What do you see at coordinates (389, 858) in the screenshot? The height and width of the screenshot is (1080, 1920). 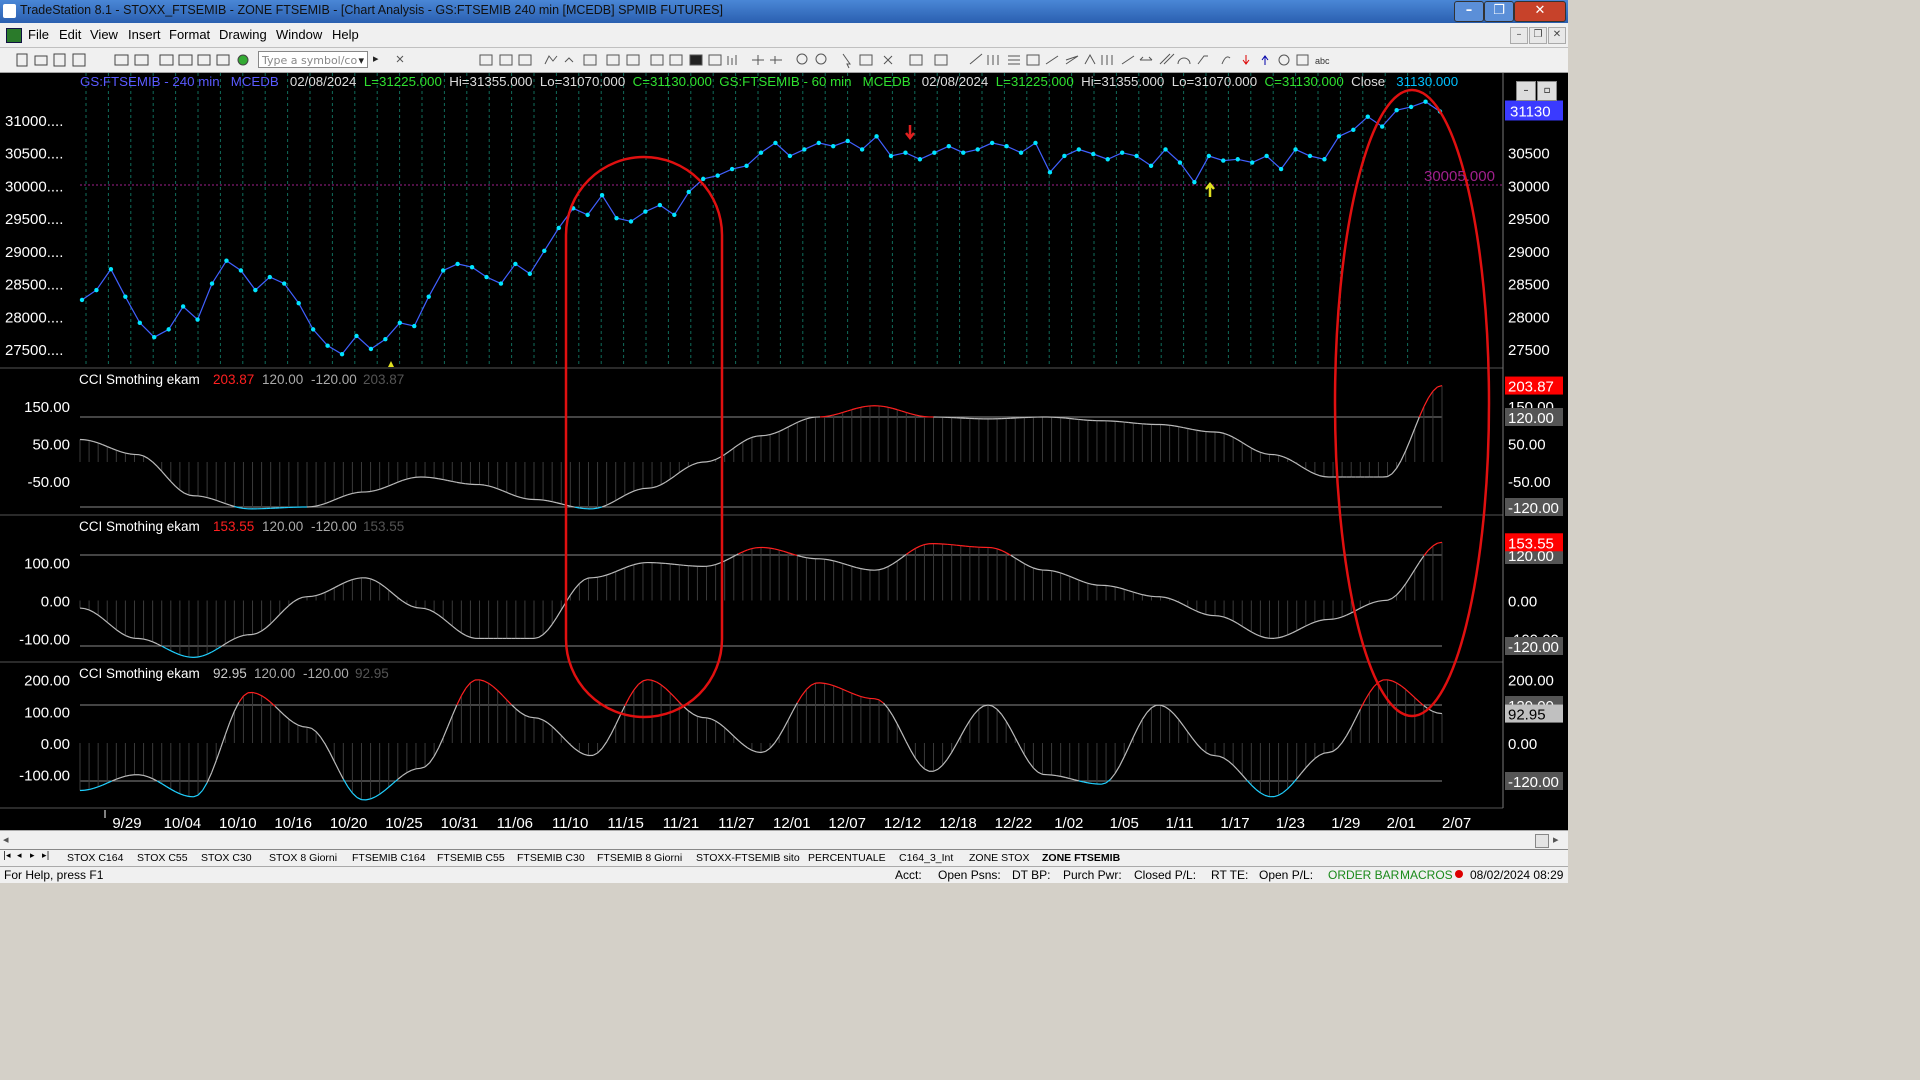 I see `tab-ftsemib-c164: FTSEMIB C164` at bounding box center [389, 858].